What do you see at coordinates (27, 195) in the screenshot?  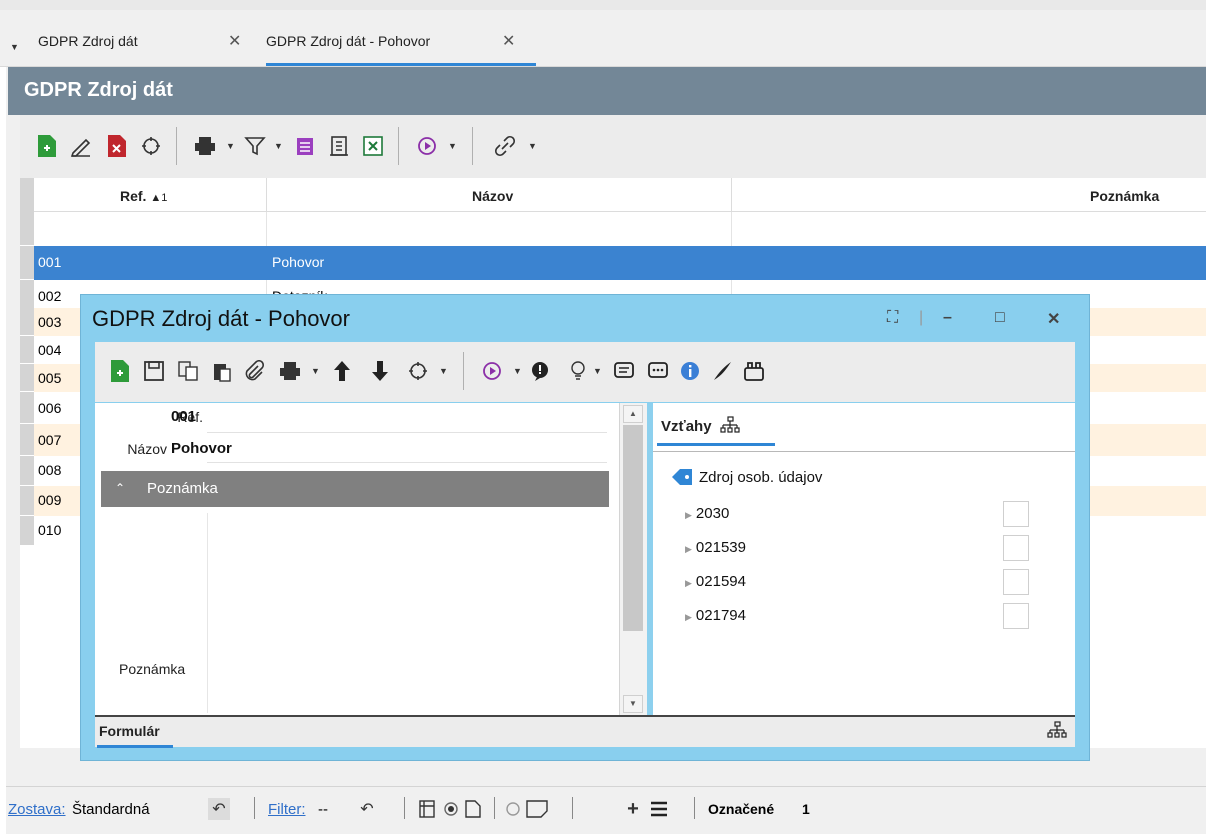 I see `row-selector-header` at bounding box center [27, 195].